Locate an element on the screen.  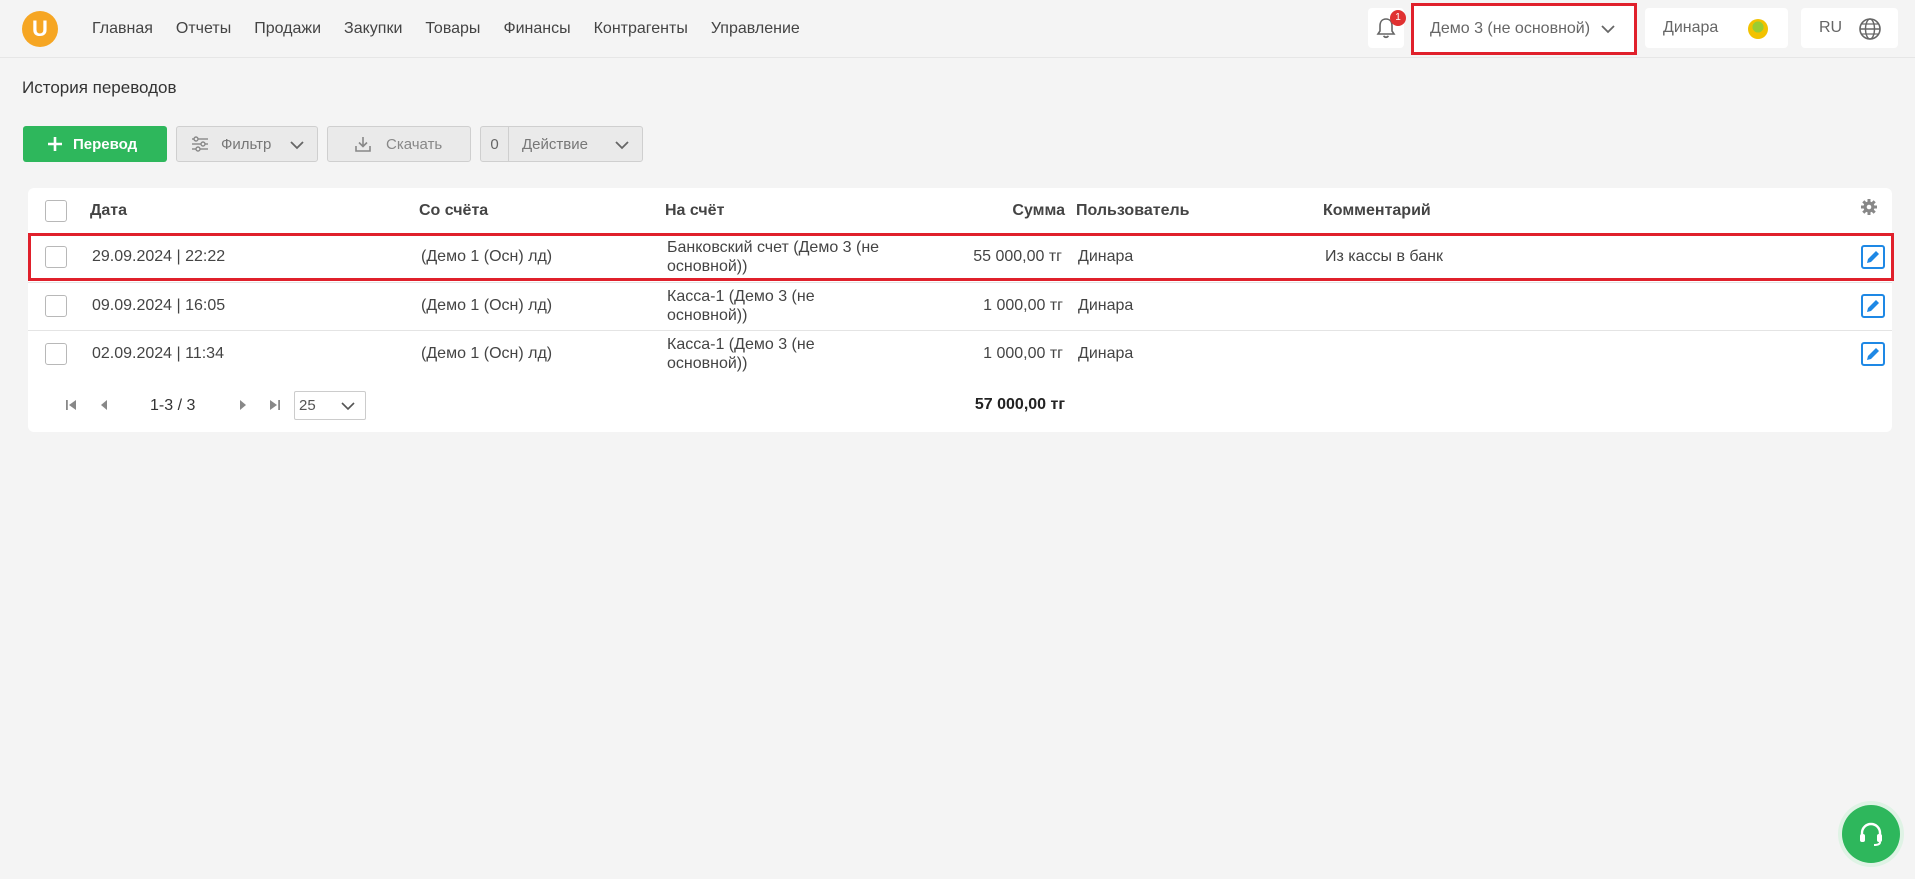
first-page-icon is located at coordinates (71, 405).